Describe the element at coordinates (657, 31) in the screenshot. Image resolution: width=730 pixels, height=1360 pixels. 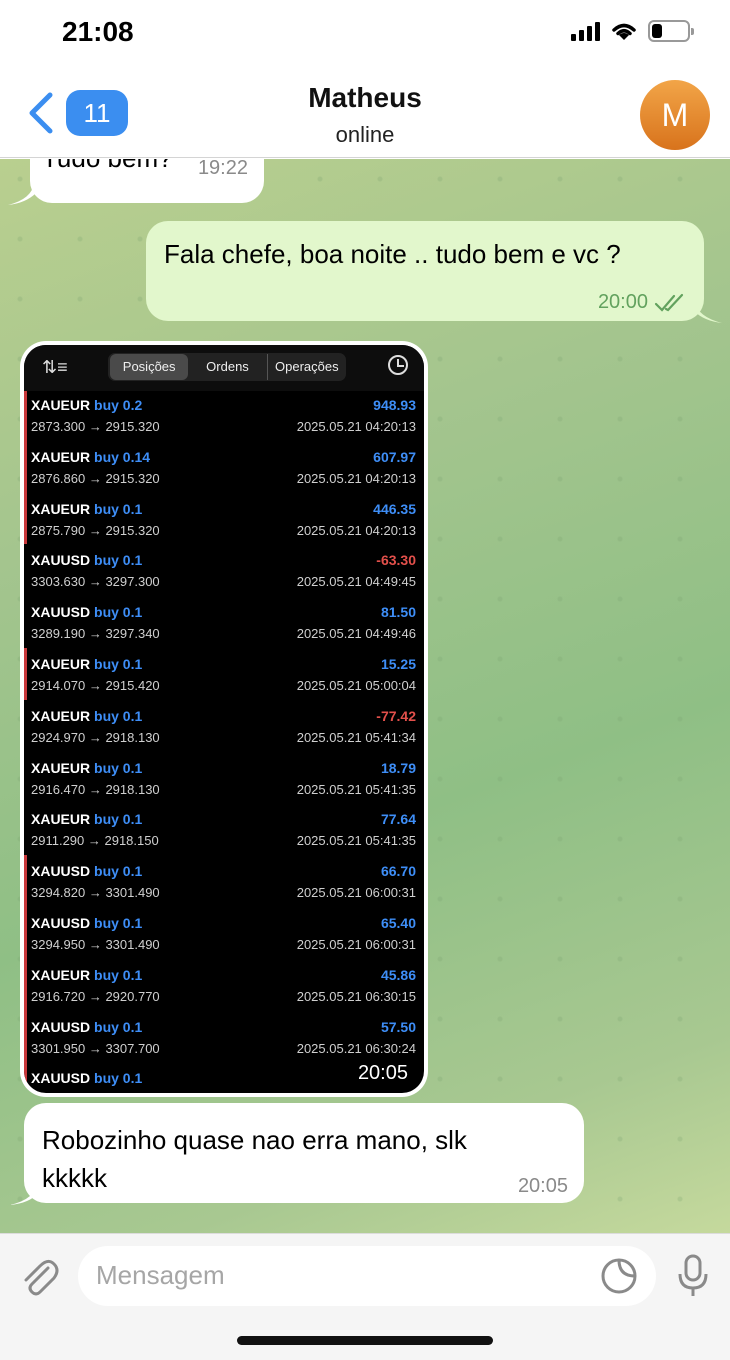
I see `battery-level` at that location.